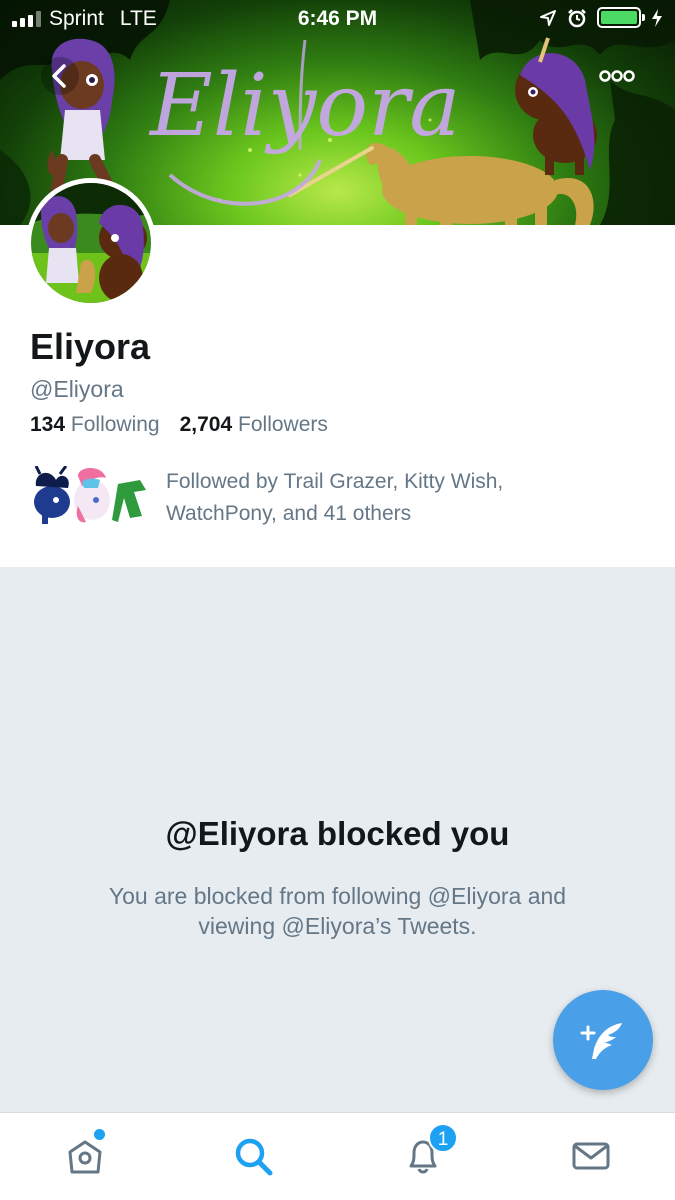 The image size is (675, 1200). Describe the element at coordinates (337, 19) in the screenshot. I see `status-bar: Sprint LTE 6:46 PM` at that location.